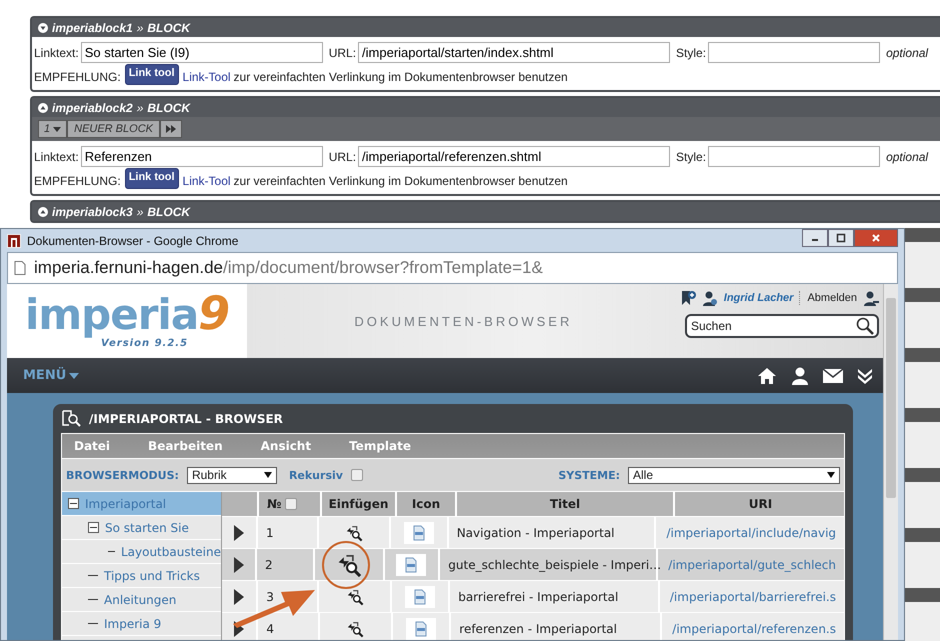 The height and width of the screenshot is (641, 940). I want to click on systems-label: SYSTEME:, so click(589, 475).